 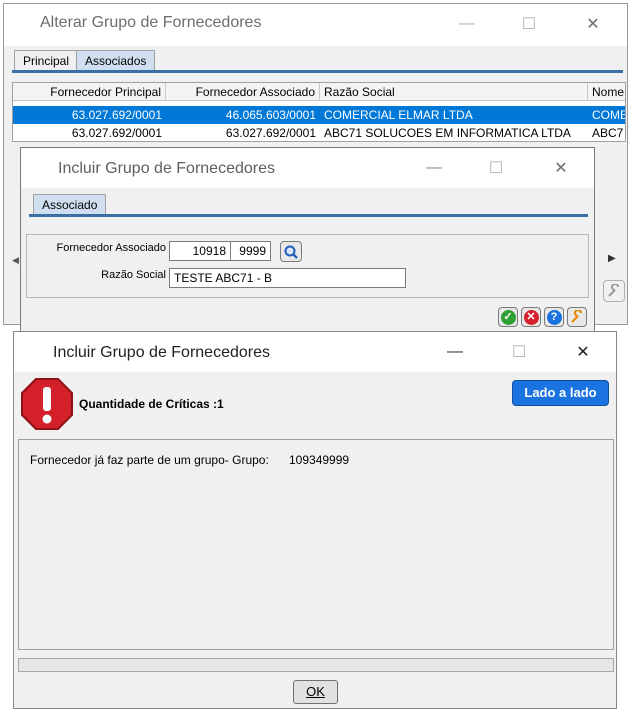 What do you see at coordinates (315, 25) in the screenshot?
I see `alterar-titlebar: Alterar Grupo de Fornecedores — ☐ ✕` at bounding box center [315, 25].